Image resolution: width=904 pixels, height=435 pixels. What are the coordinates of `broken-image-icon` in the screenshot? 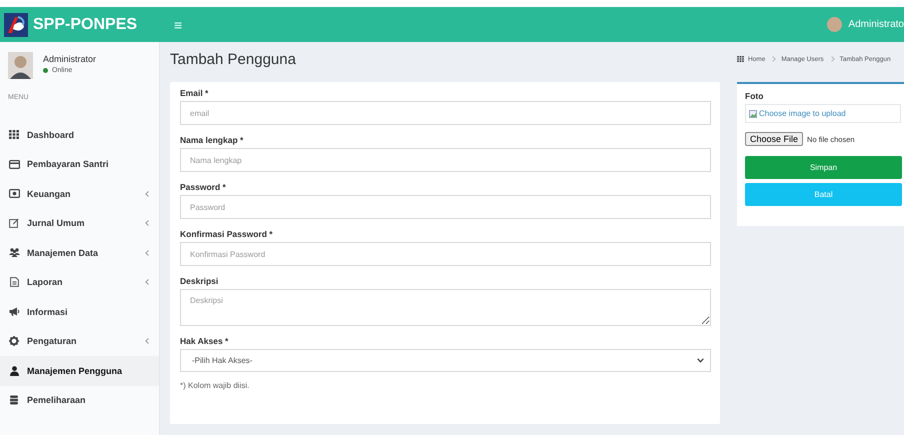 It's located at (753, 114).